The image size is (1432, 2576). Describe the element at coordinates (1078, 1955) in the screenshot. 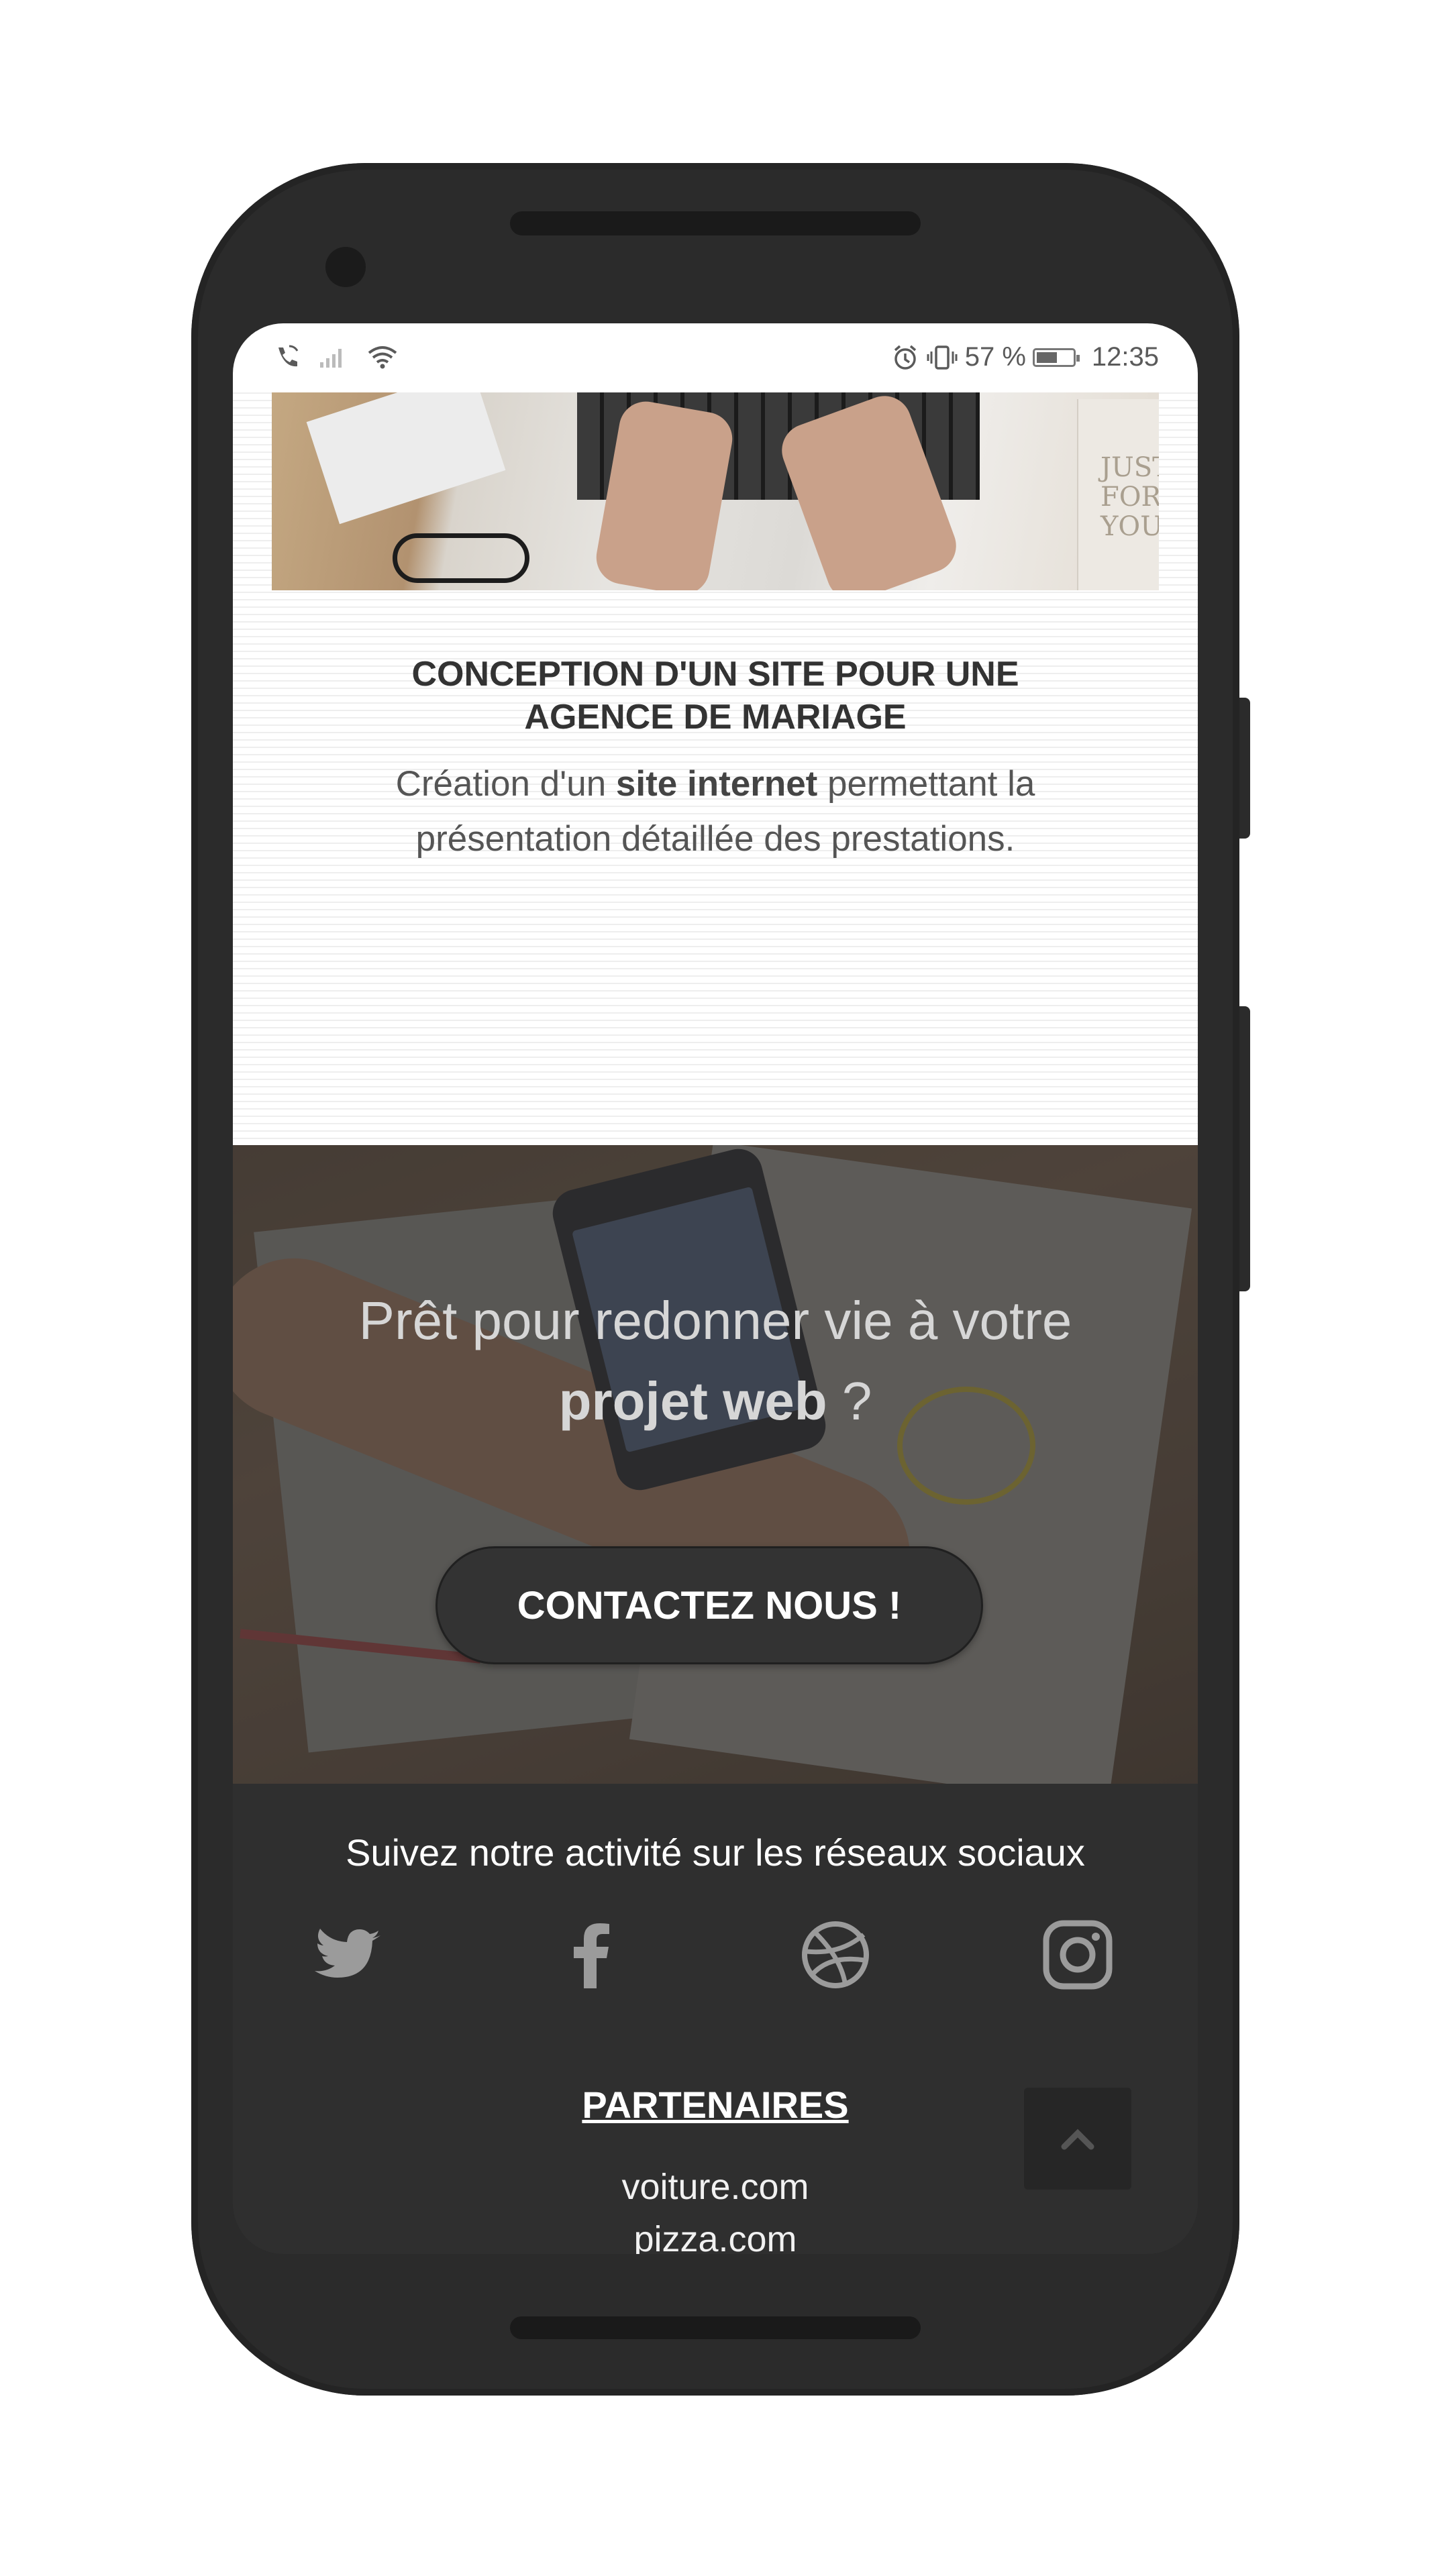

I see `instagram-icon` at that location.